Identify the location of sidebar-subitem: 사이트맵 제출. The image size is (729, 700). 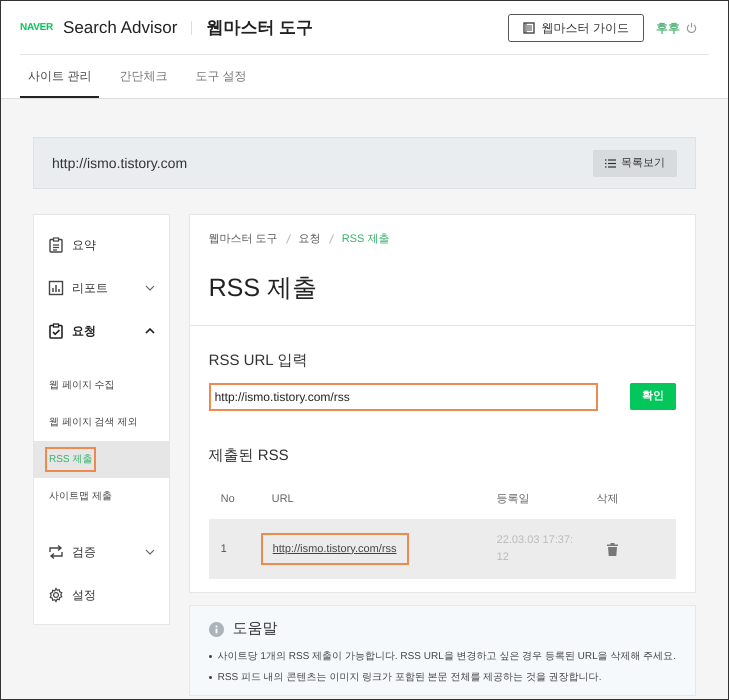
(80, 496).